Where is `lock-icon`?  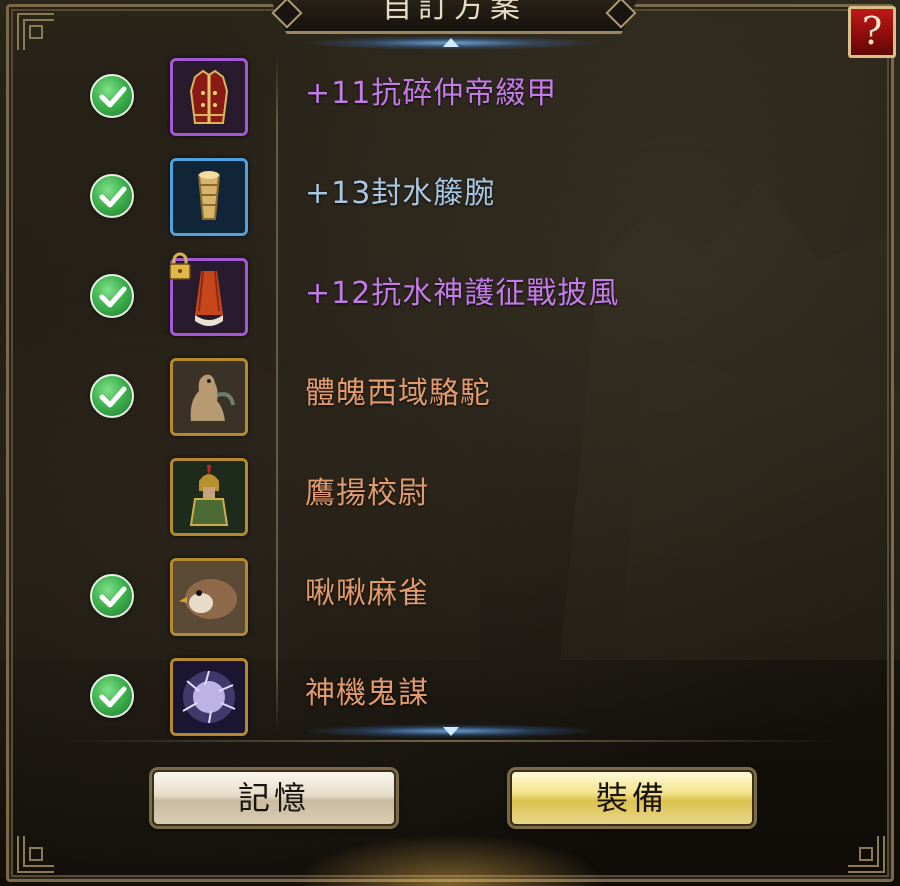
lock-icon is located at coordinates (180, 266).